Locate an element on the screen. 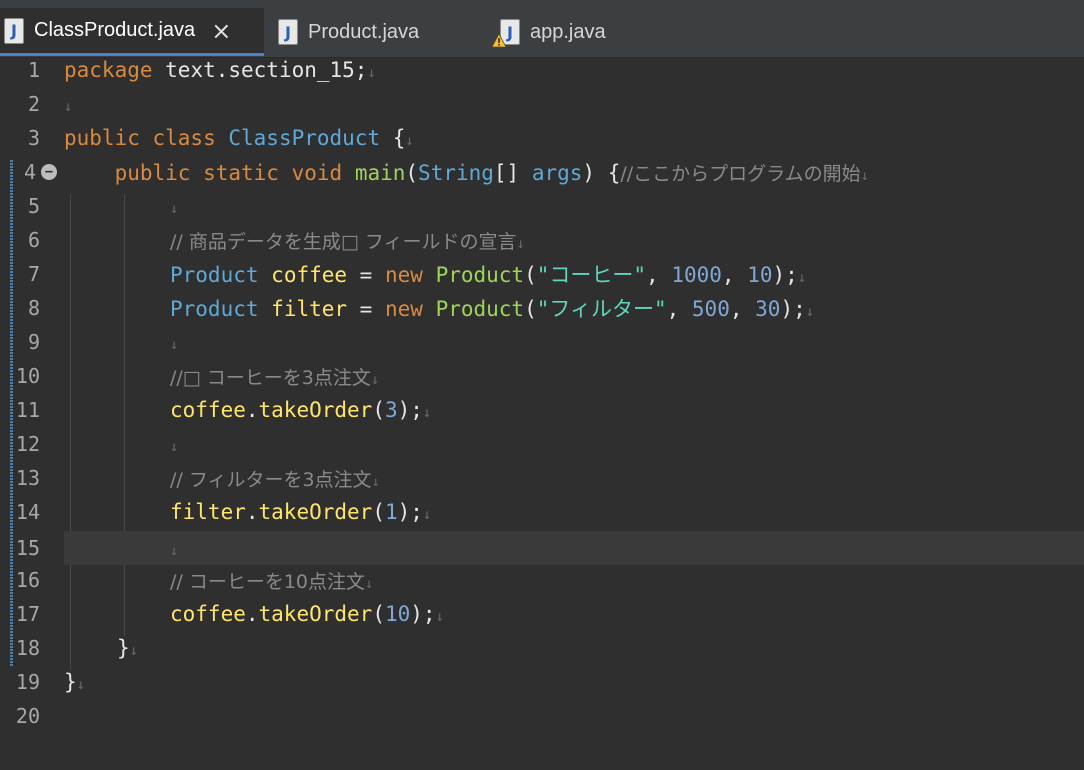 Image resolution: width=1084 pixels, height=770 pixels. code-text: public class ClassProduct {↓ is located at coordinates (239, 138).